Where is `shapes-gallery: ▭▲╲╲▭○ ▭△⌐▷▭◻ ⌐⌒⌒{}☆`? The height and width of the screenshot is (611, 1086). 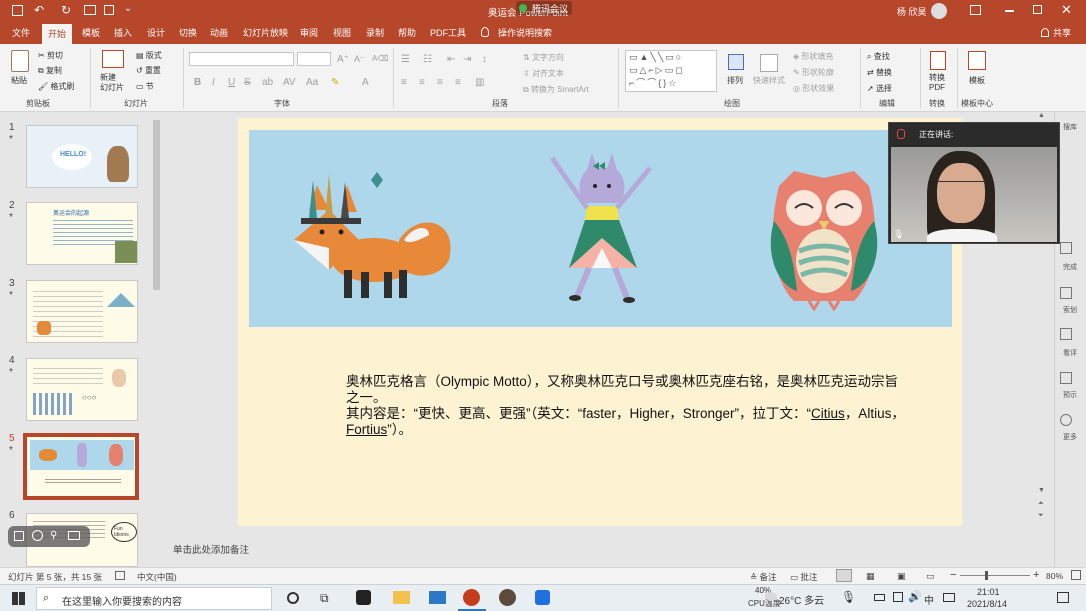
shapes-gallery: ▭▲╲╲▭○ ▭△⌐▷▭◻ ⌐⌒⌒{}☆ is located at coordinates (671, 71).